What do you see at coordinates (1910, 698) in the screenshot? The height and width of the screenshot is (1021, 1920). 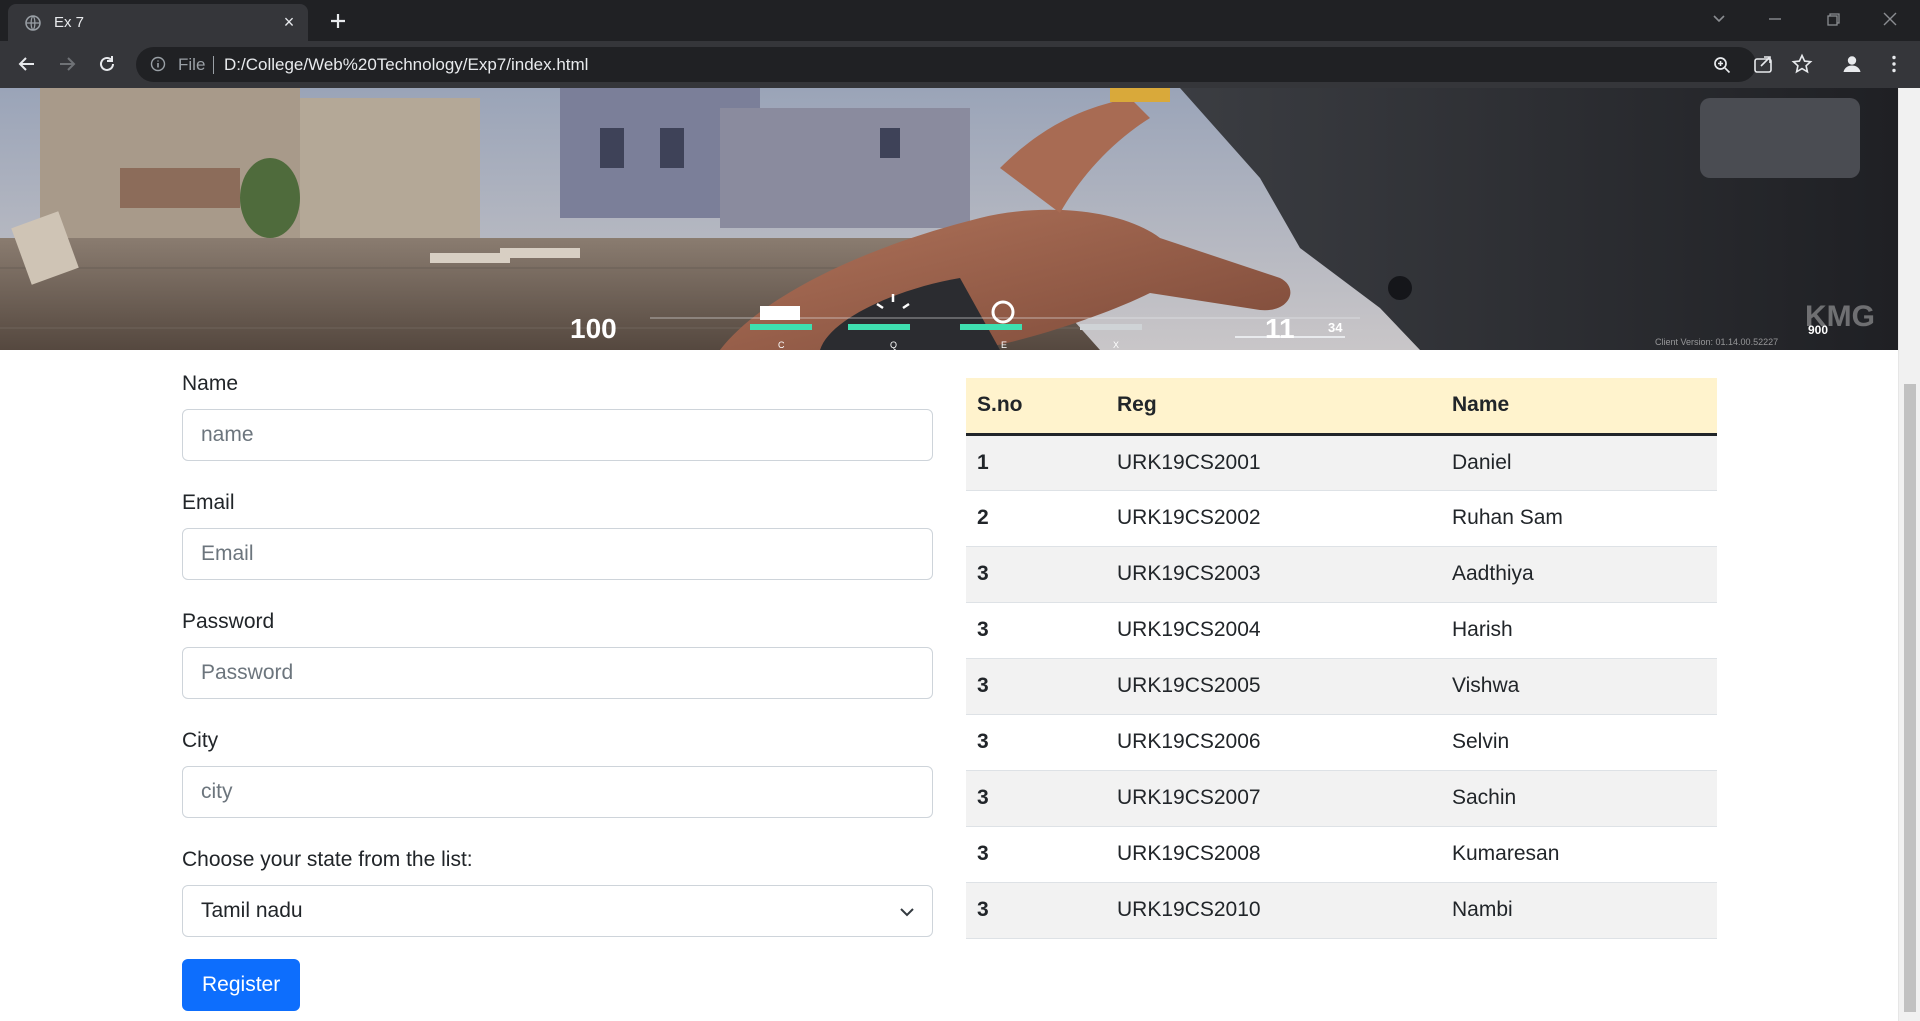 I see `scrollbar-thumb` at bounding box center [1910, 698].